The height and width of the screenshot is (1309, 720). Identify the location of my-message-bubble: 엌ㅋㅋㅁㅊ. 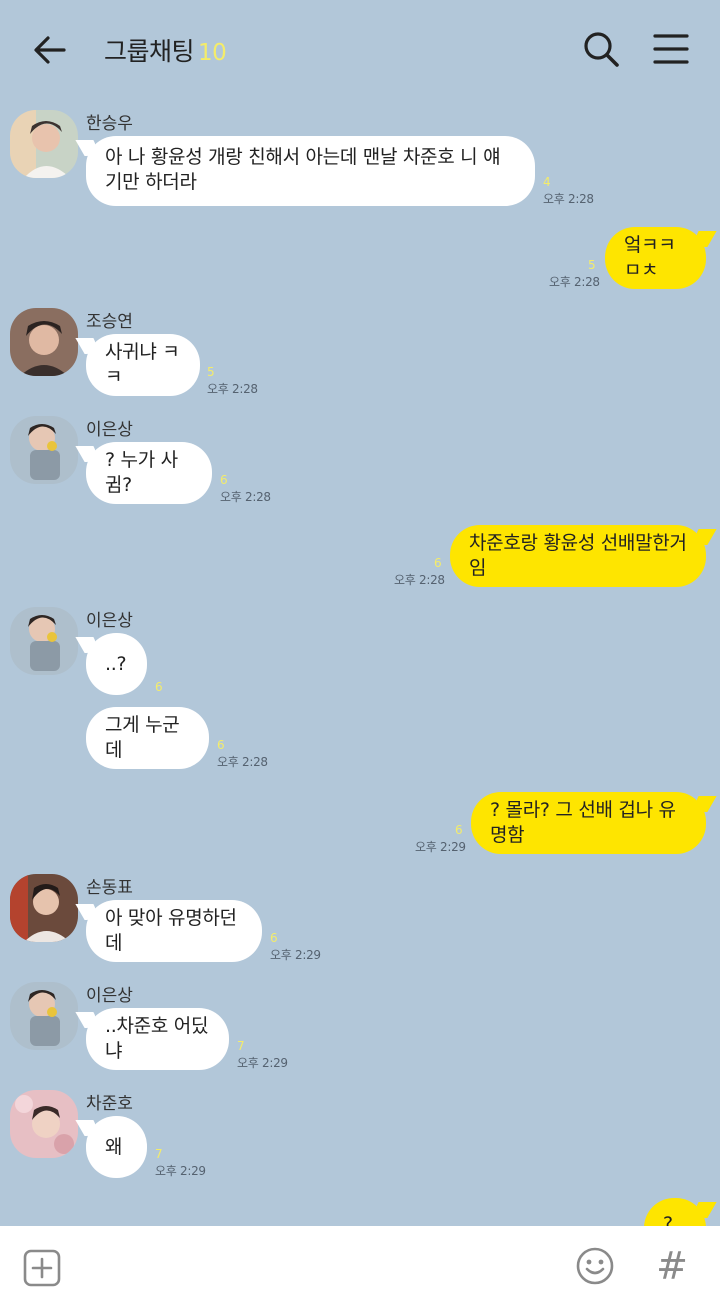
(655, 258).